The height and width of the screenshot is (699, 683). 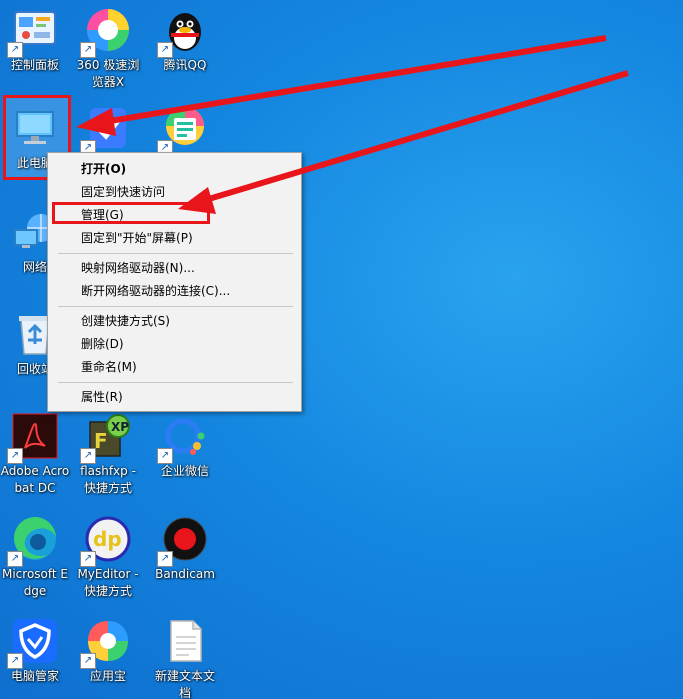 I want to click on text-document-icon, so click(x=186, y=641).